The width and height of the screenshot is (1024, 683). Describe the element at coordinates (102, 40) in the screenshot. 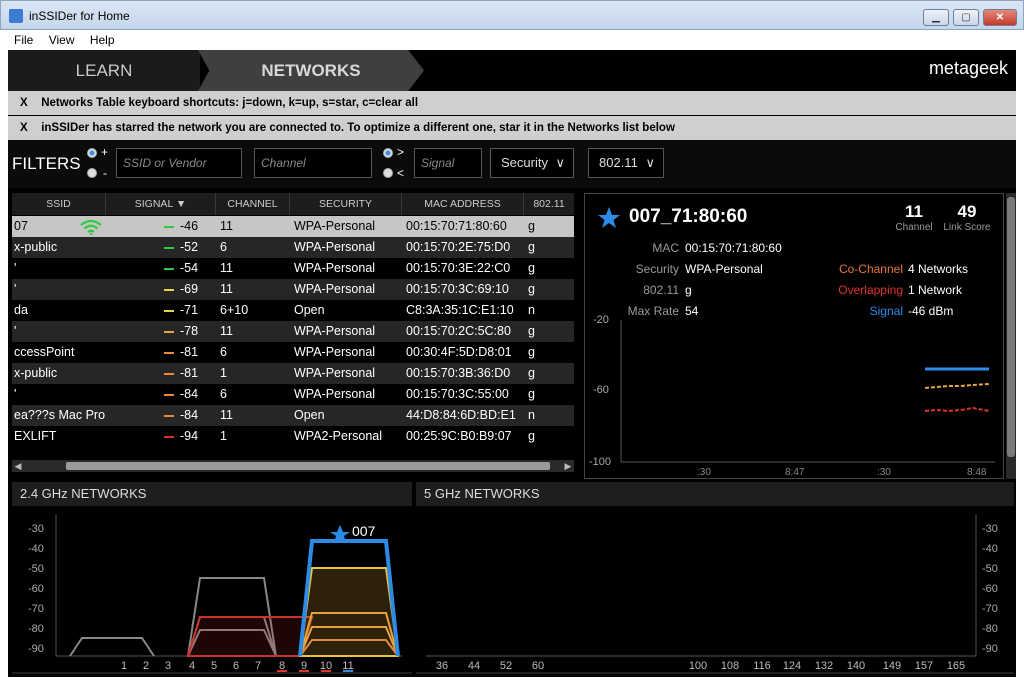

I see `menu-help: Help` at that location.